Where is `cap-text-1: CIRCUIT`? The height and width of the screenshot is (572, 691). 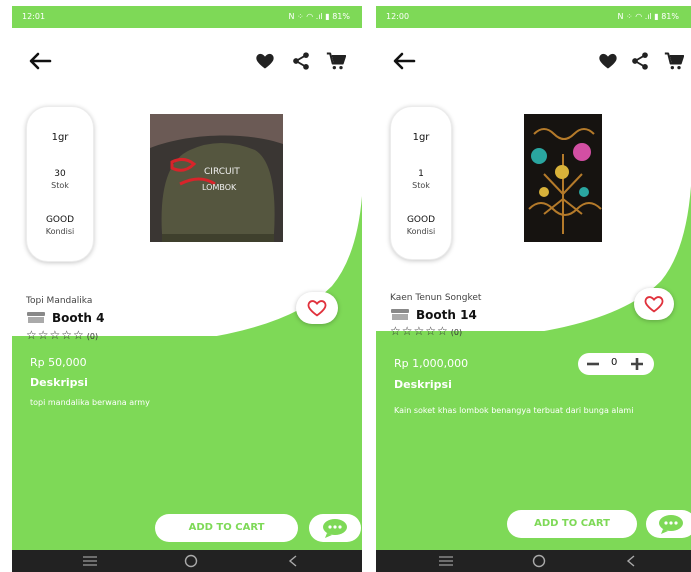
cap-text-1: CIRCUIT is located at coordinates (222, 172).